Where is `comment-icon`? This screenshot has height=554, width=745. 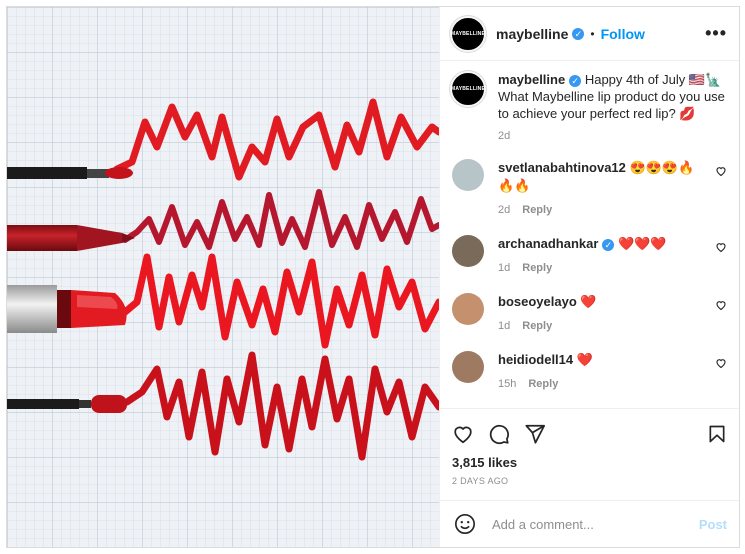
comment-icon is located at coordinates (499, 434).